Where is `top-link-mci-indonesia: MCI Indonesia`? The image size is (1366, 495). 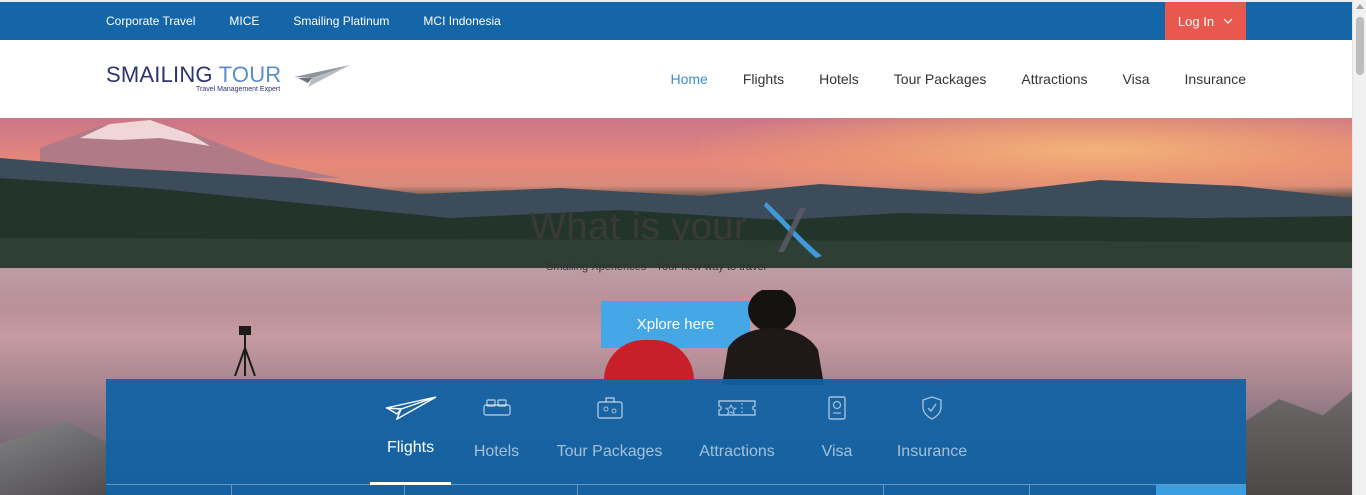
top-link-mci-indonesia: MCI Indonesia is located at coordinates (461, 21).